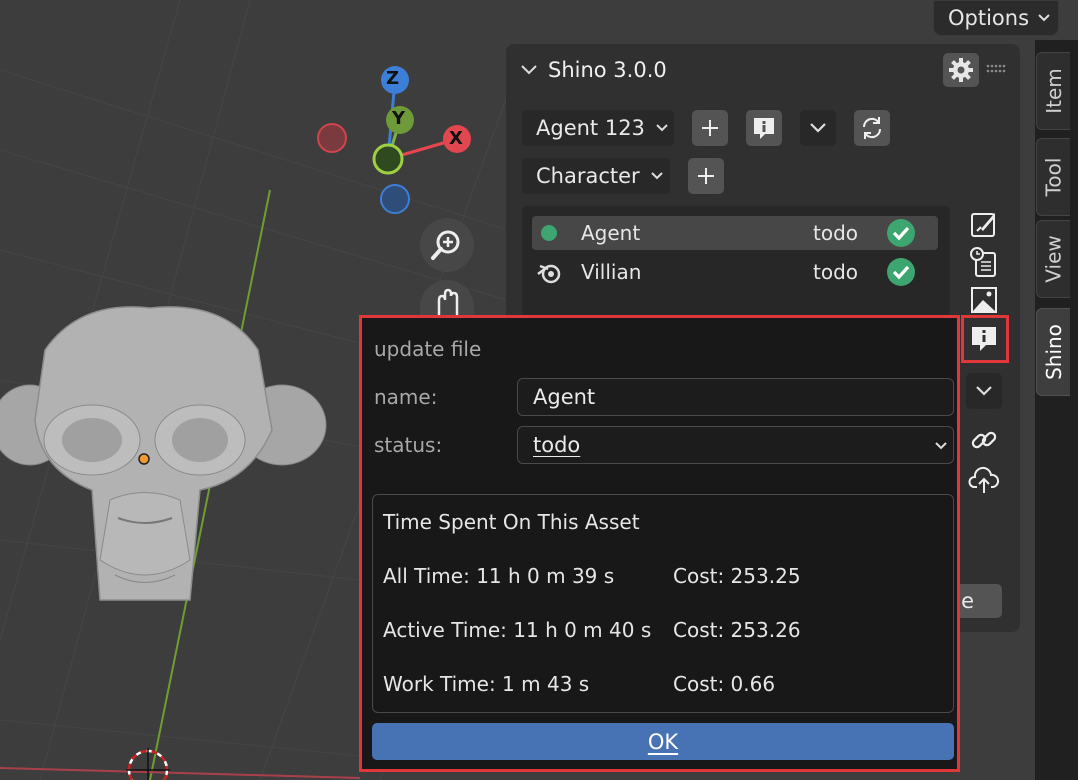  I want to click on ok-button: OK, so click(663, 741).